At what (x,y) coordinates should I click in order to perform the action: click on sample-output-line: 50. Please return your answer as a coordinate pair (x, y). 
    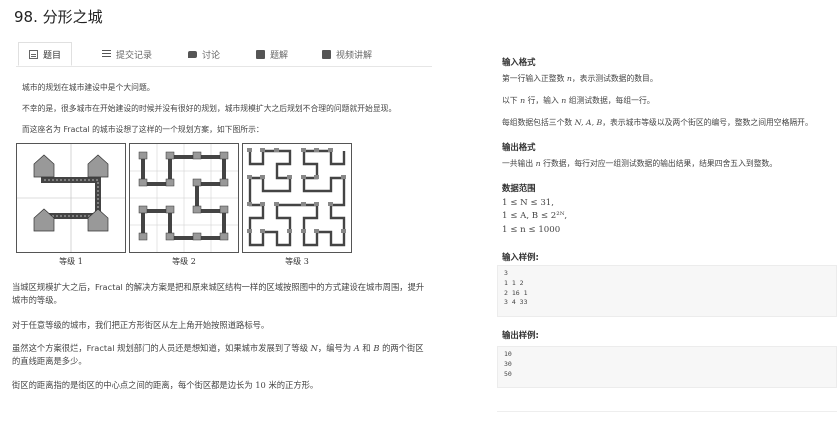
    Looking at the image, I should click on (508, 373).